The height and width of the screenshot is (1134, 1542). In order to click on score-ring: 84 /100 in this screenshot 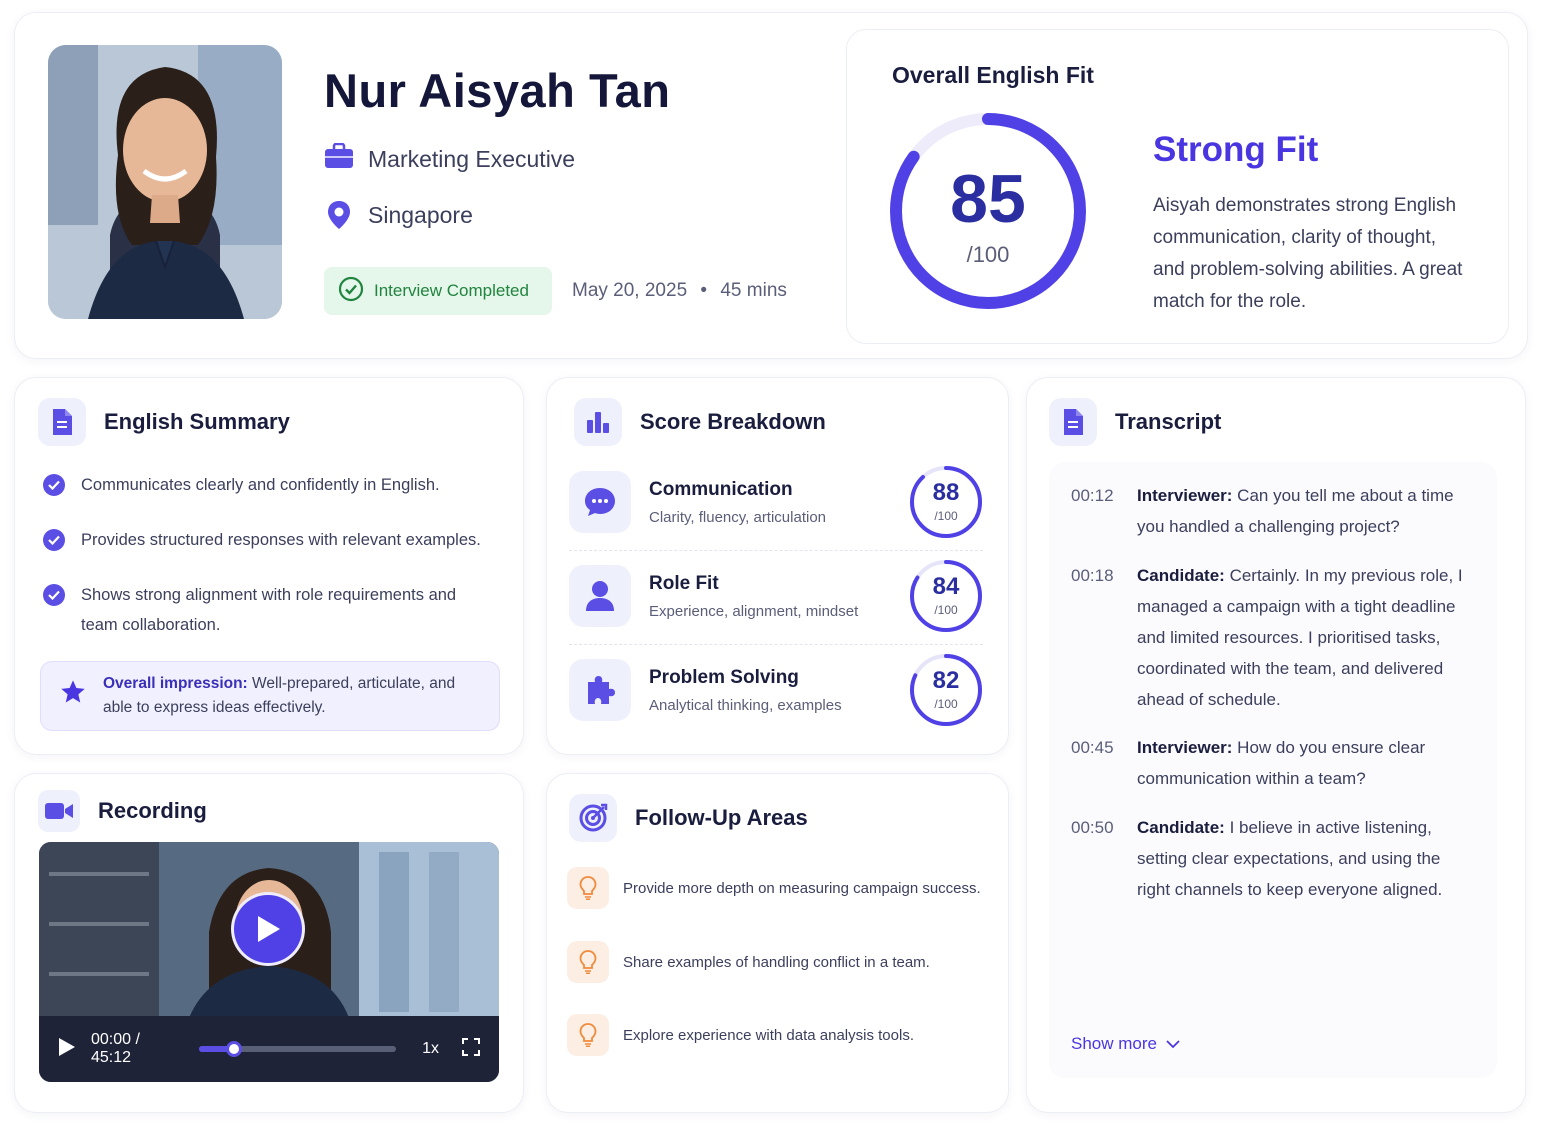, I will do `click(946, 596)`.